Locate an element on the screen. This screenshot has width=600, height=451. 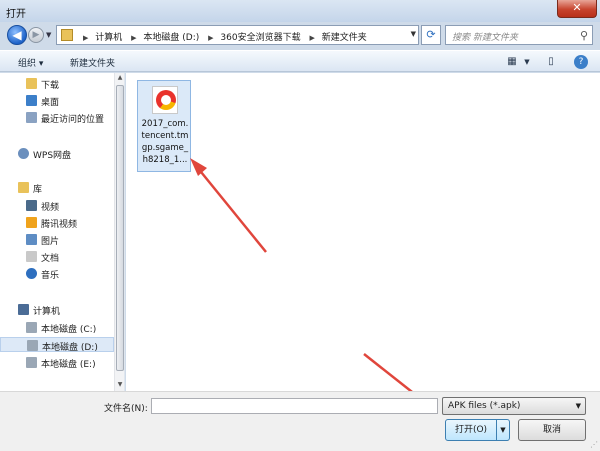
music-icon is located at coordinates (31, 273).